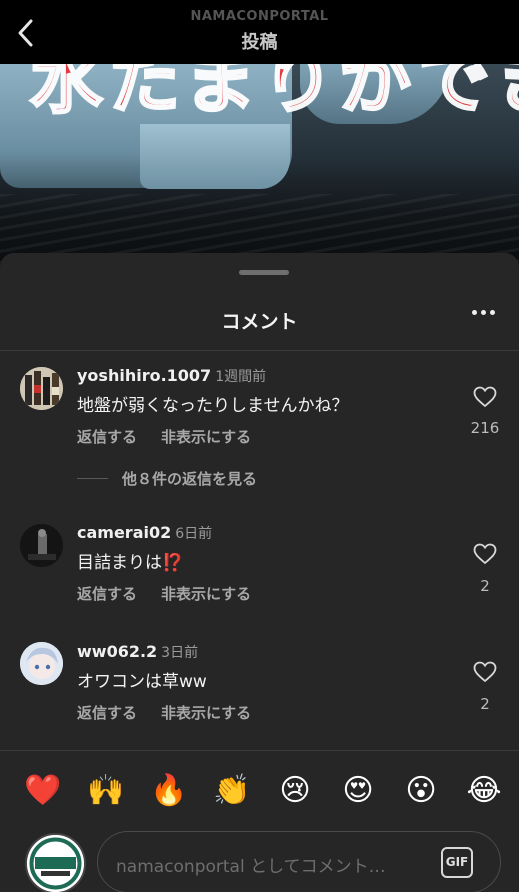 The image size is (519, 892). I want to click on emoji-reaction: 😍, so click(358, 791).